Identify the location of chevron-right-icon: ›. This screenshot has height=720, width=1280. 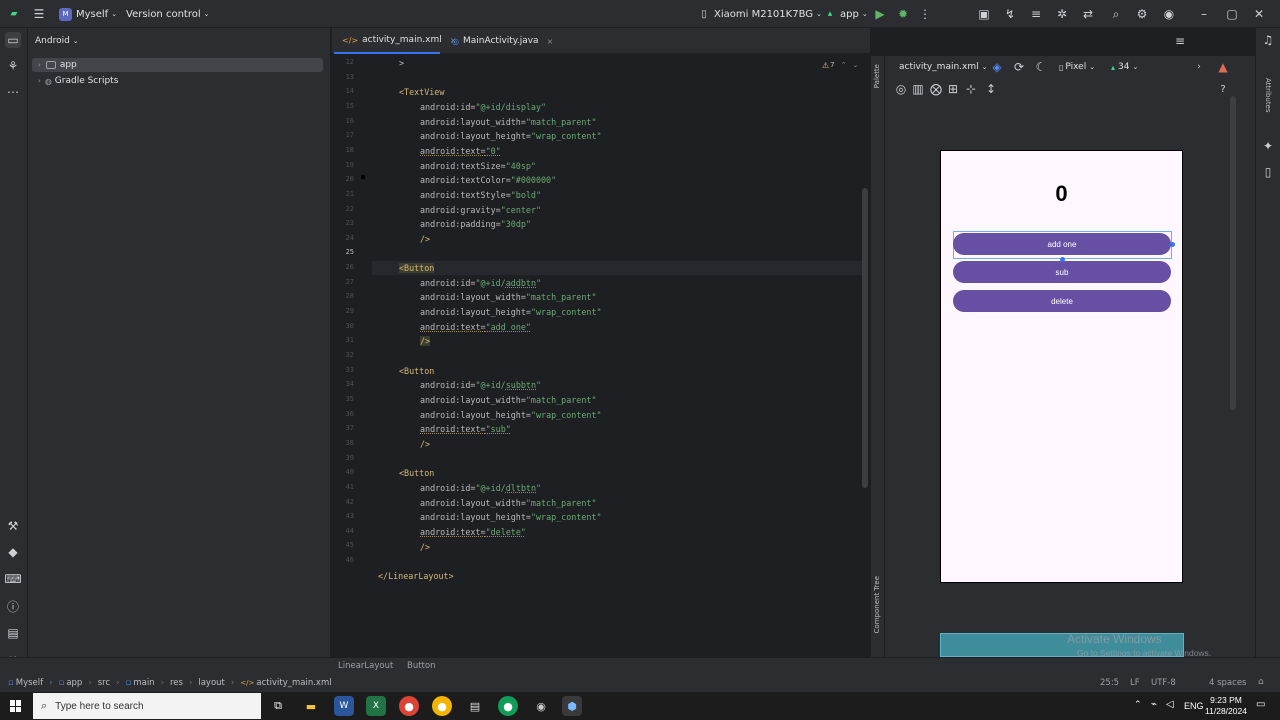
(1199, 67).